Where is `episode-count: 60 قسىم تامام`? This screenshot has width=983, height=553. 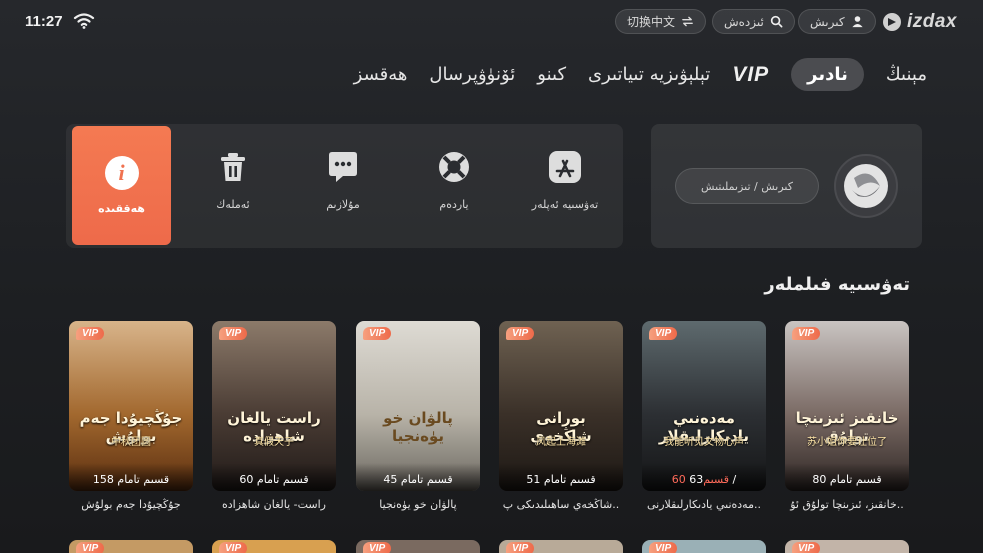 episode-count: 60 قسىم تامام is located at coordinates (274, 477).